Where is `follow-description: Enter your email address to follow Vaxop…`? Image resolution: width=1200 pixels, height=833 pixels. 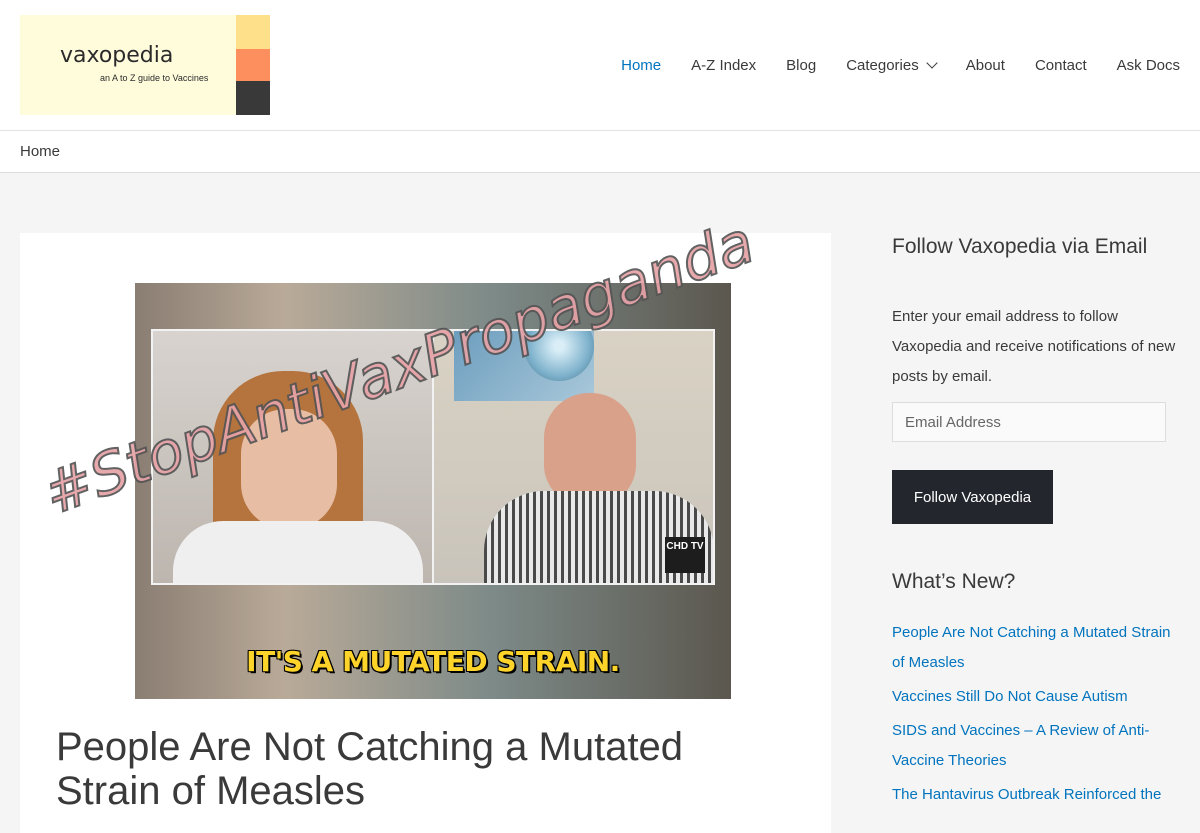 follow-description: Enter your email address to follow Vaxop… is located at coordinates (1034, 346).